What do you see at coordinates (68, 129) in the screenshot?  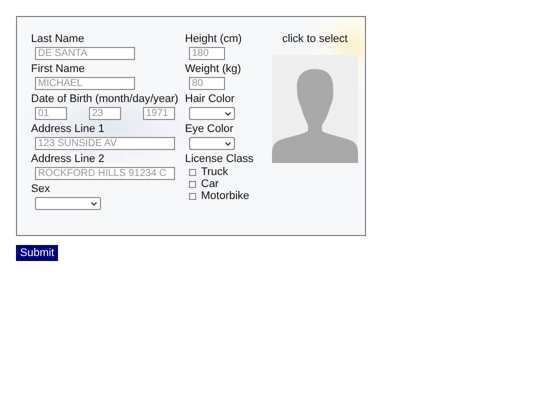 I see `field-label: Address Line 1` at bounding box center [68, 129].